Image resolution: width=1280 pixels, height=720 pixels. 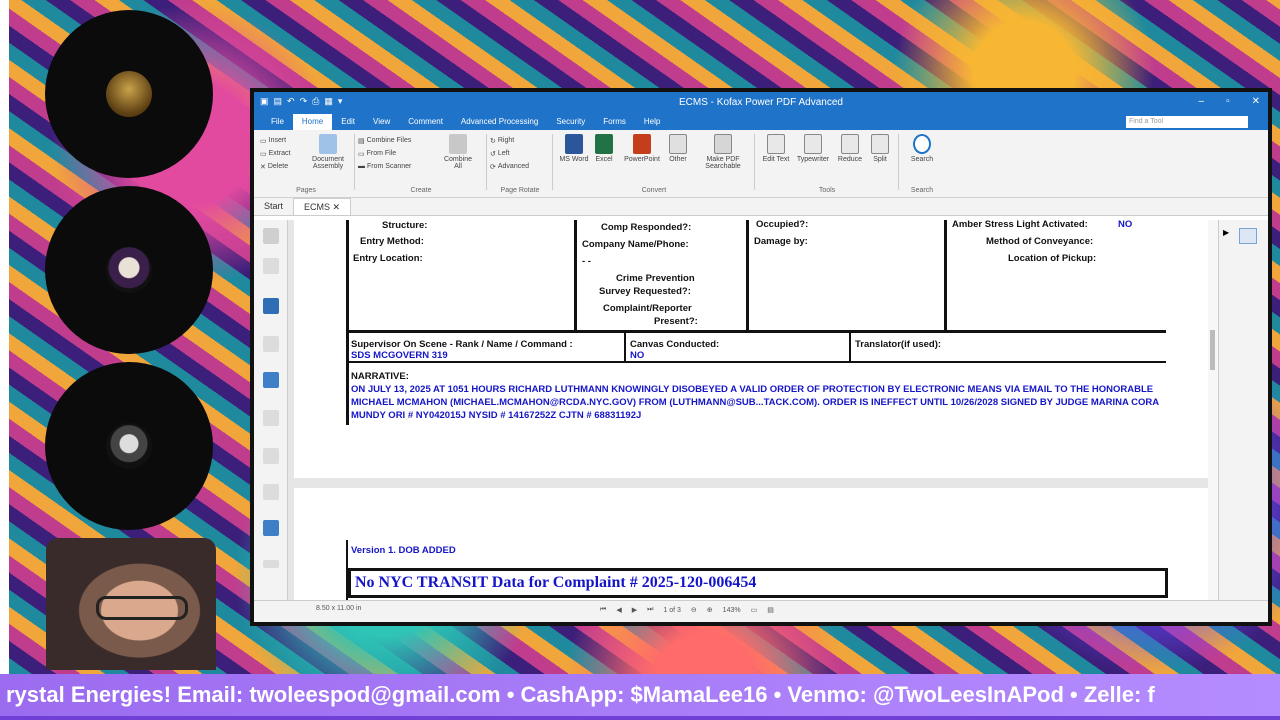 What do you see at coordinates (570, 122) in the screenshot?
I see `tab-security: Security` at bounding box center [570, 122].